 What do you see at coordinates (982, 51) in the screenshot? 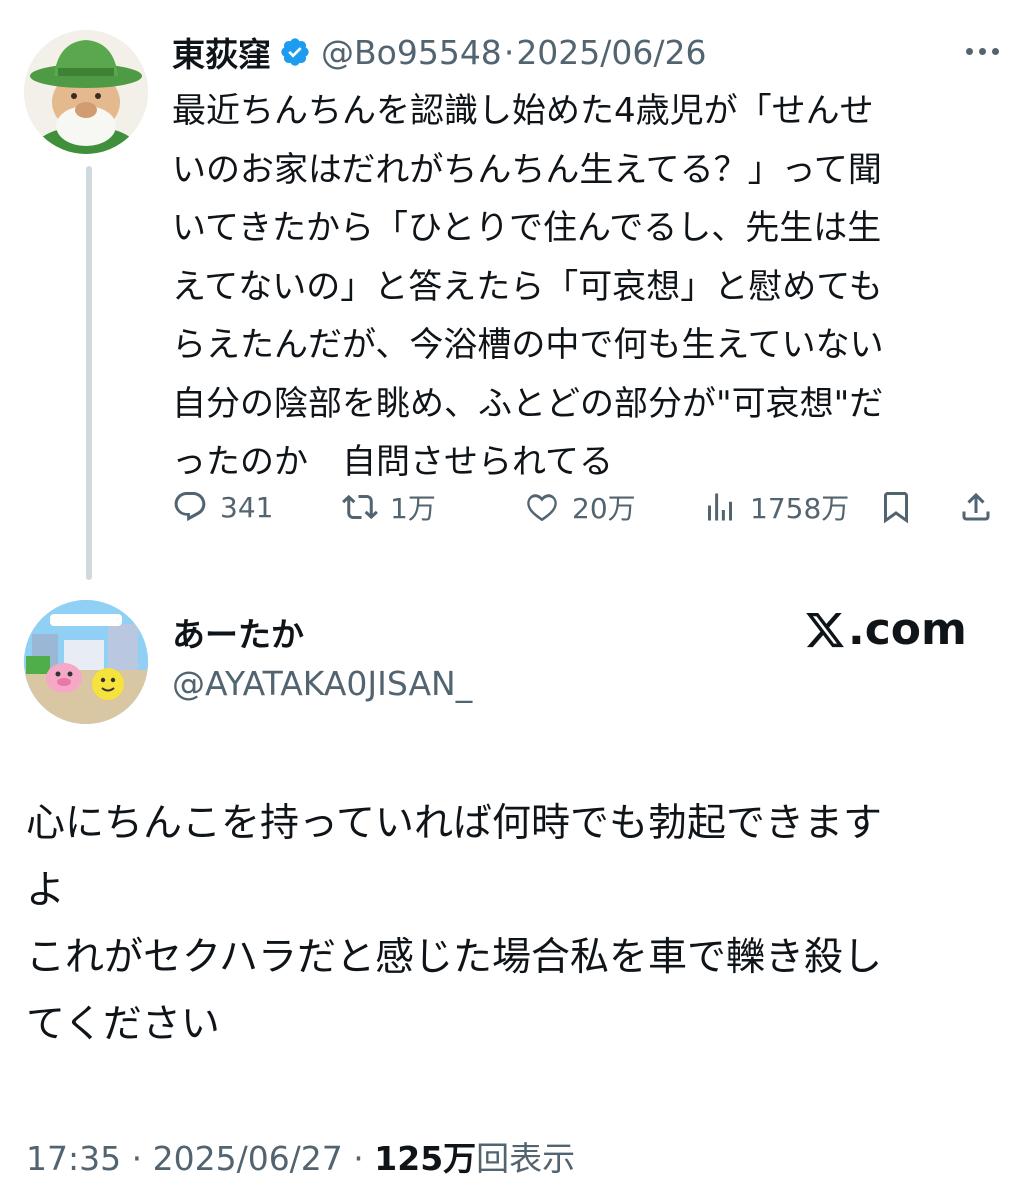
I see `more-dots-icon` at bounding box center [982, 51].